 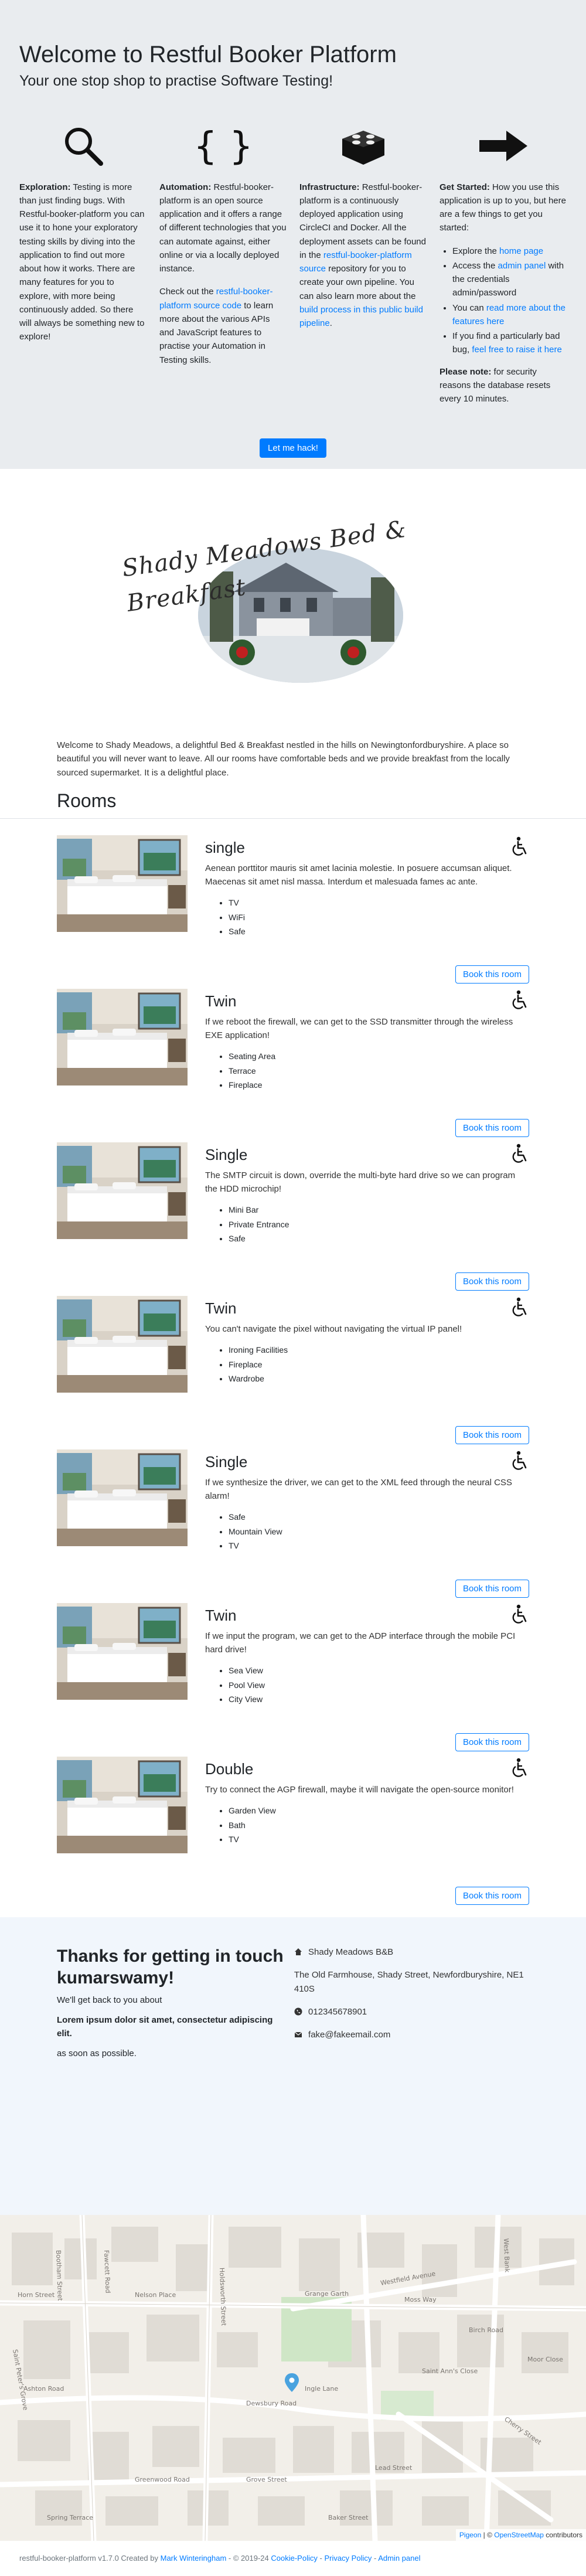 I want to click on contact-confirmation-line: as soon as possible., so click(x=97, y=2053).